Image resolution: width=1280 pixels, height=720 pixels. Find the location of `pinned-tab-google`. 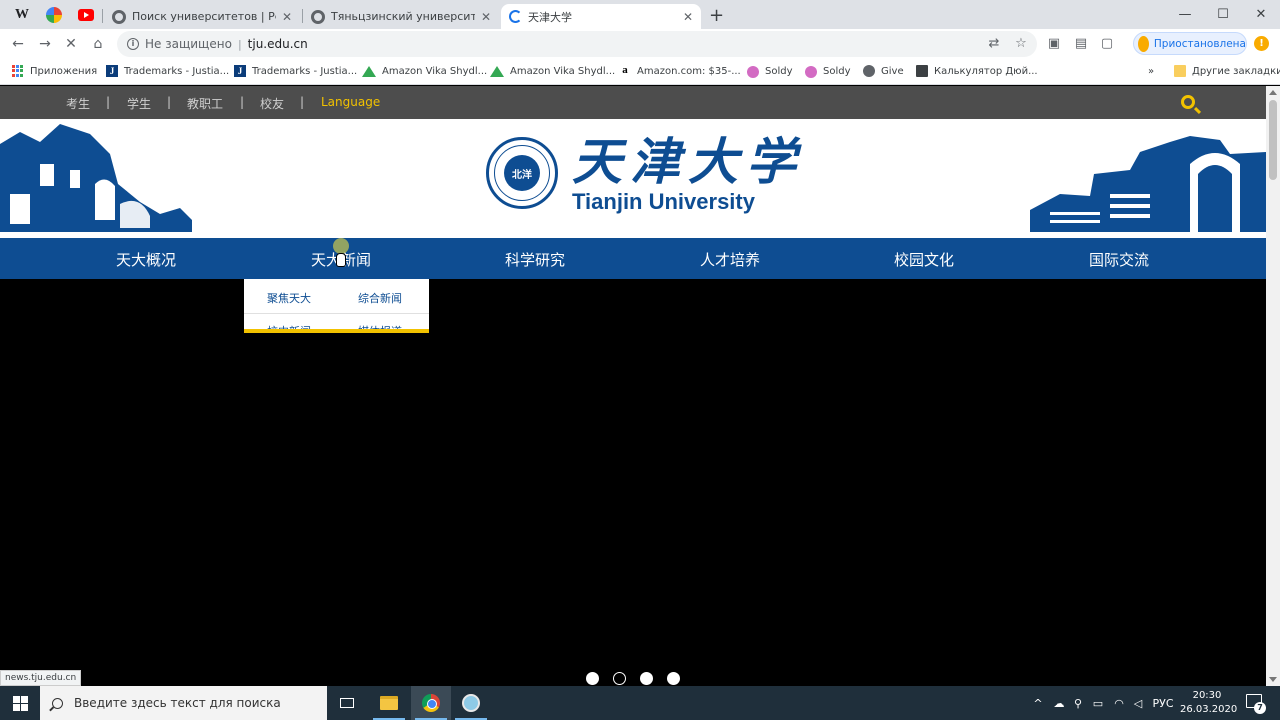

pinned-tab-google is located at coordinates (54, 15).